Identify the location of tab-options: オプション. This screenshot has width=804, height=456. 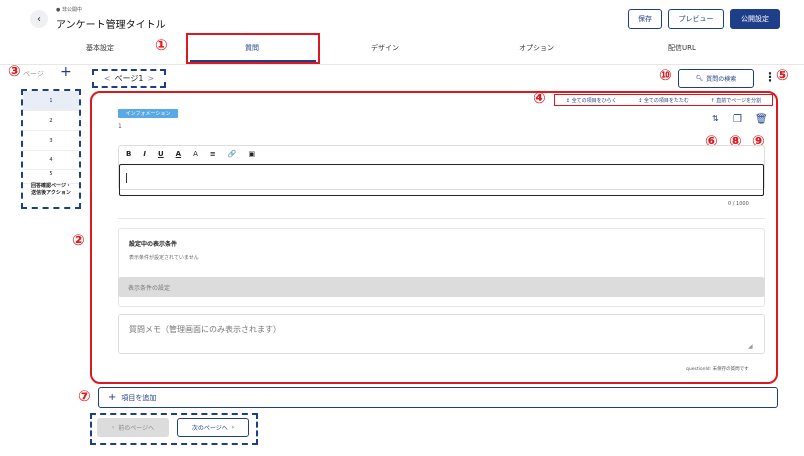
(536, 48).